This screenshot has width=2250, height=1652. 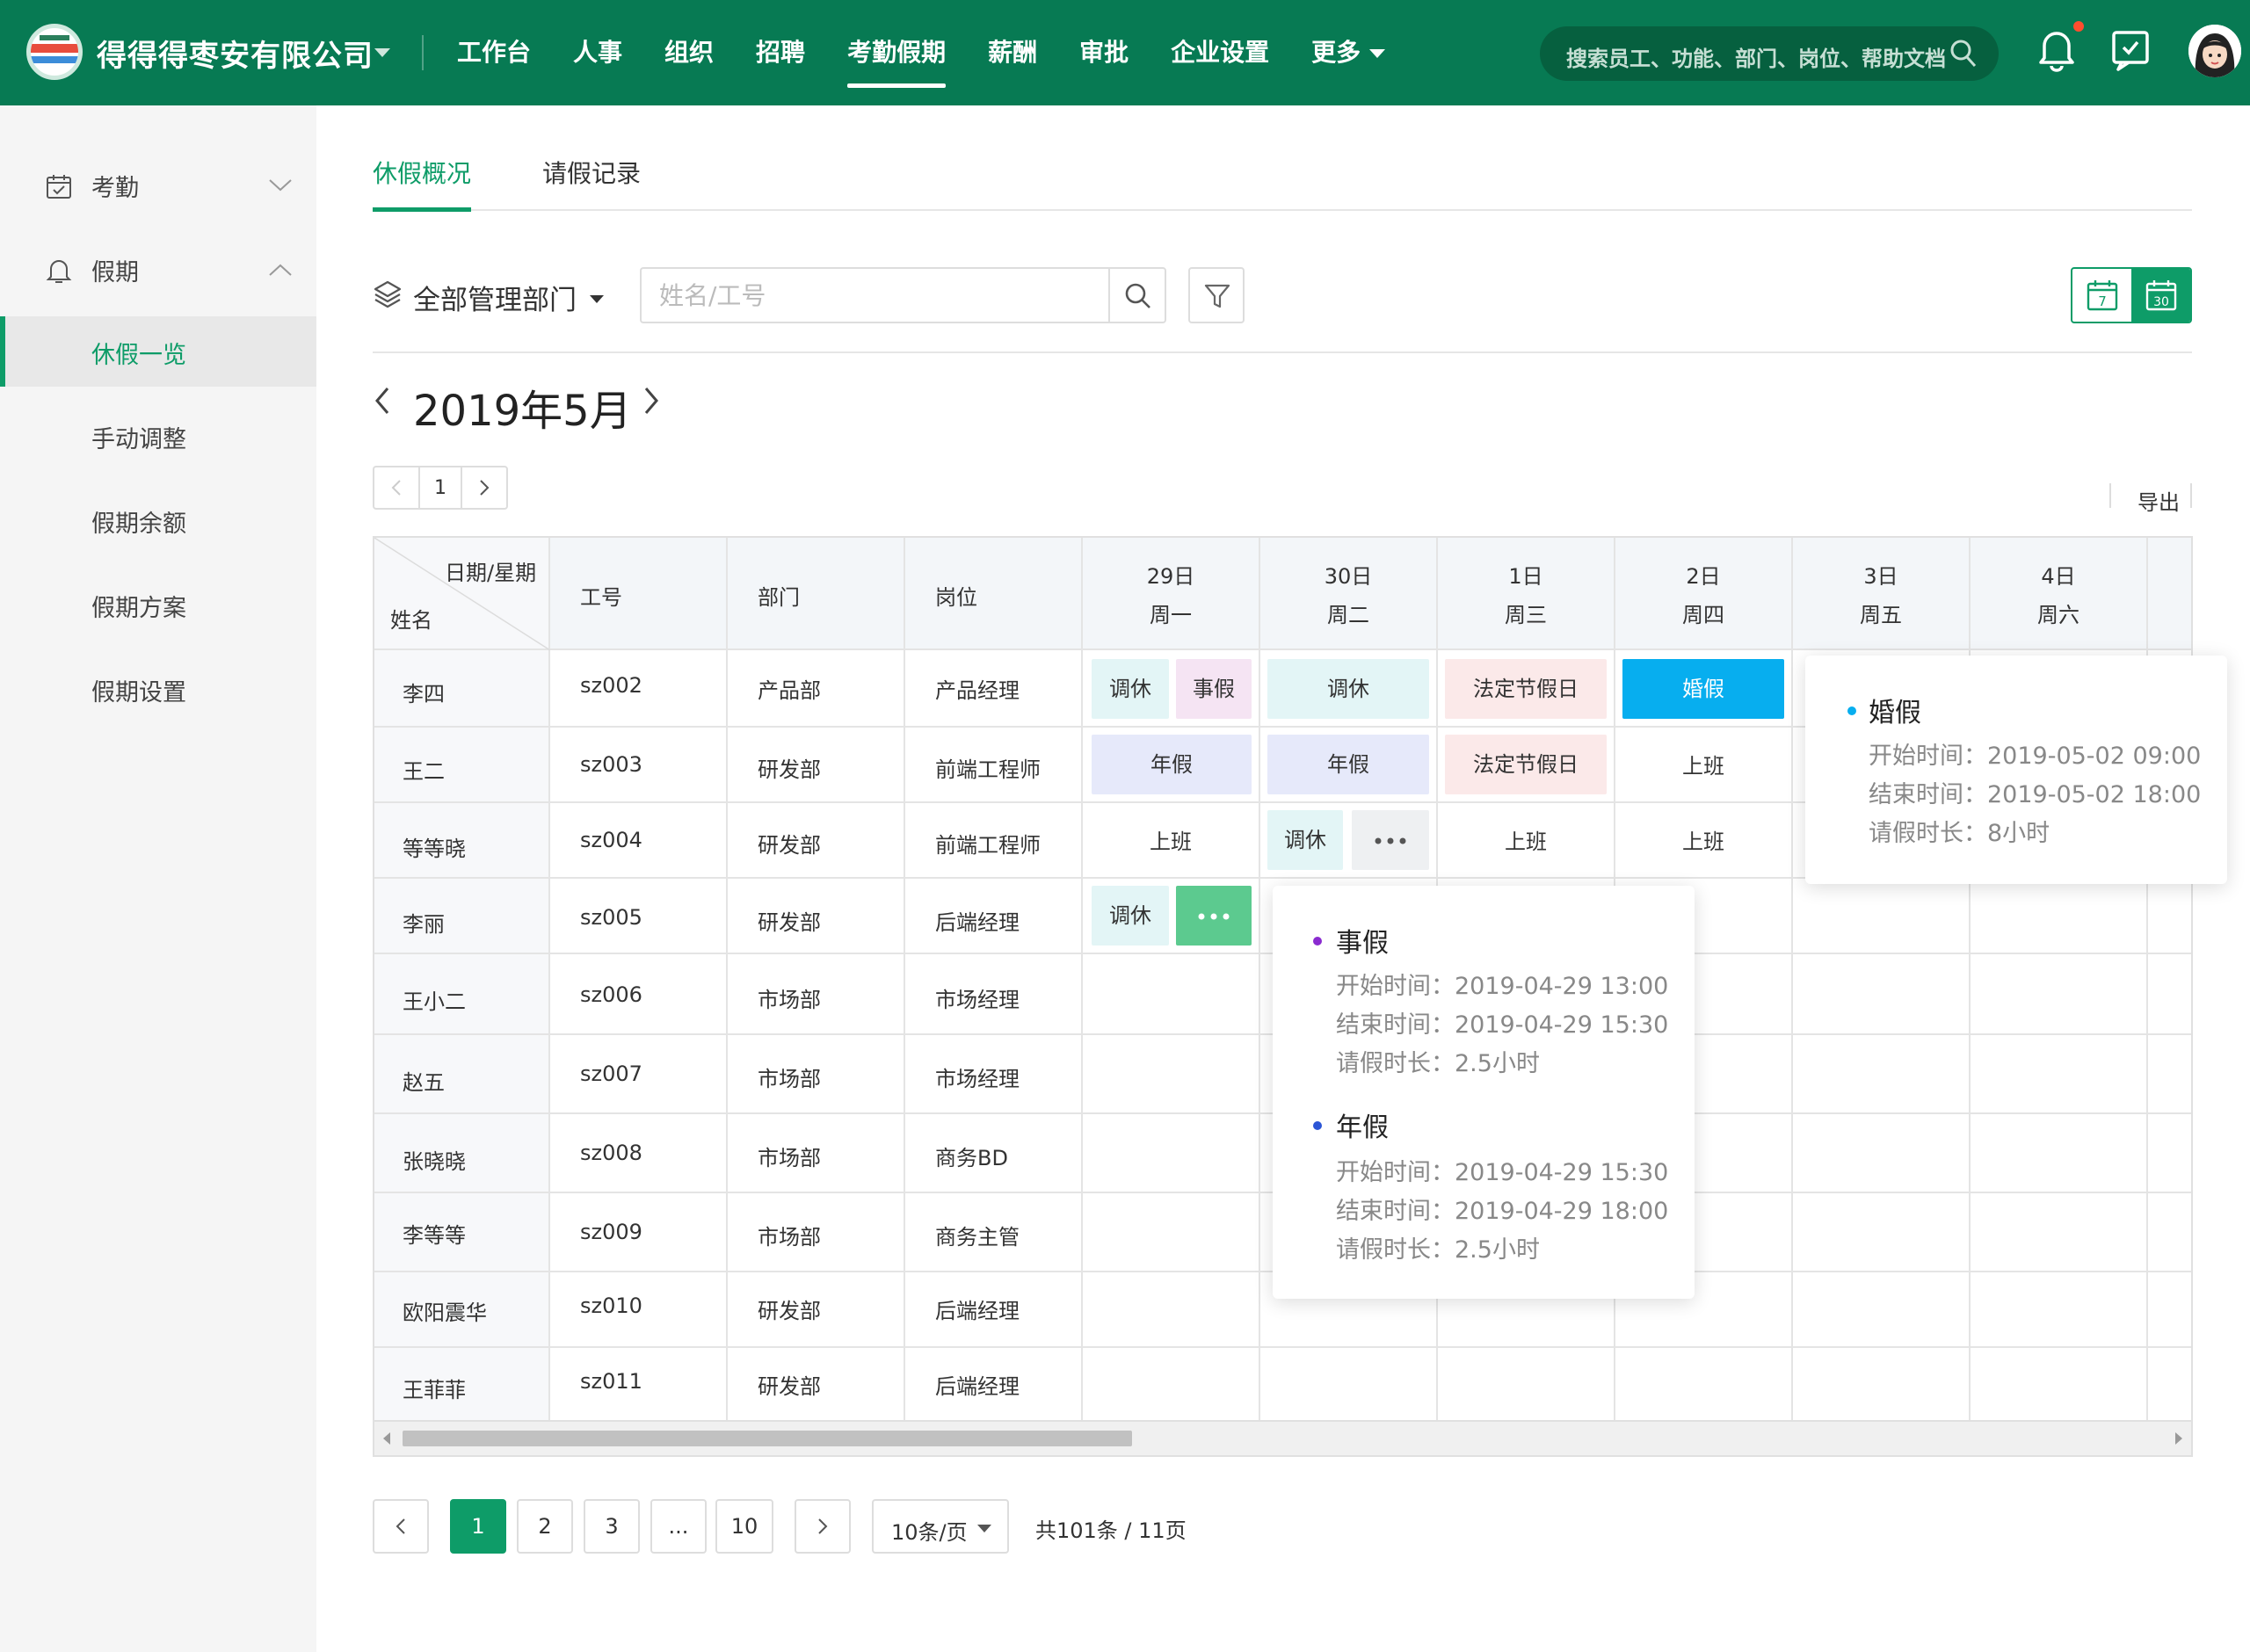 I want to click on popover-start-time: 开始时间：2019-04-29 15:30, so click(x=1502, y=1172).